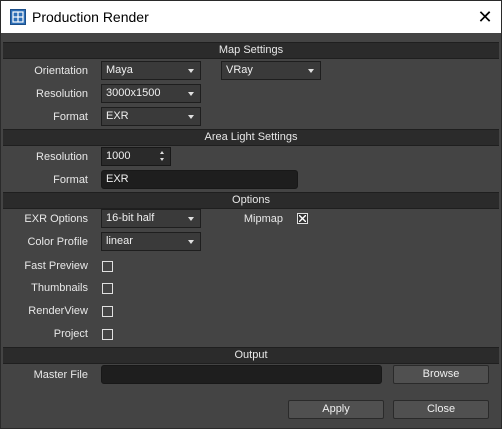 Image resolution: width=502 pixels, height=429 pixels. Describe the element at coordinates (117, 116) in the screenshot. I see `map-format-value: EXR` at that location.